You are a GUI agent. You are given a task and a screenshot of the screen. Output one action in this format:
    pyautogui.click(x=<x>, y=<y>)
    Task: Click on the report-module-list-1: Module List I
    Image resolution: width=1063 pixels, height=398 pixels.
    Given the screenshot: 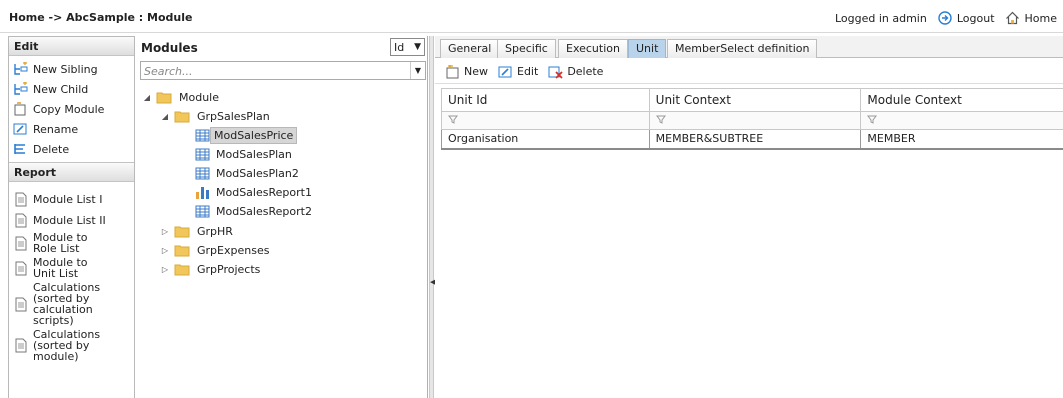 What is the action you would take?
    pyautogui.click(x=71, y=199)
    